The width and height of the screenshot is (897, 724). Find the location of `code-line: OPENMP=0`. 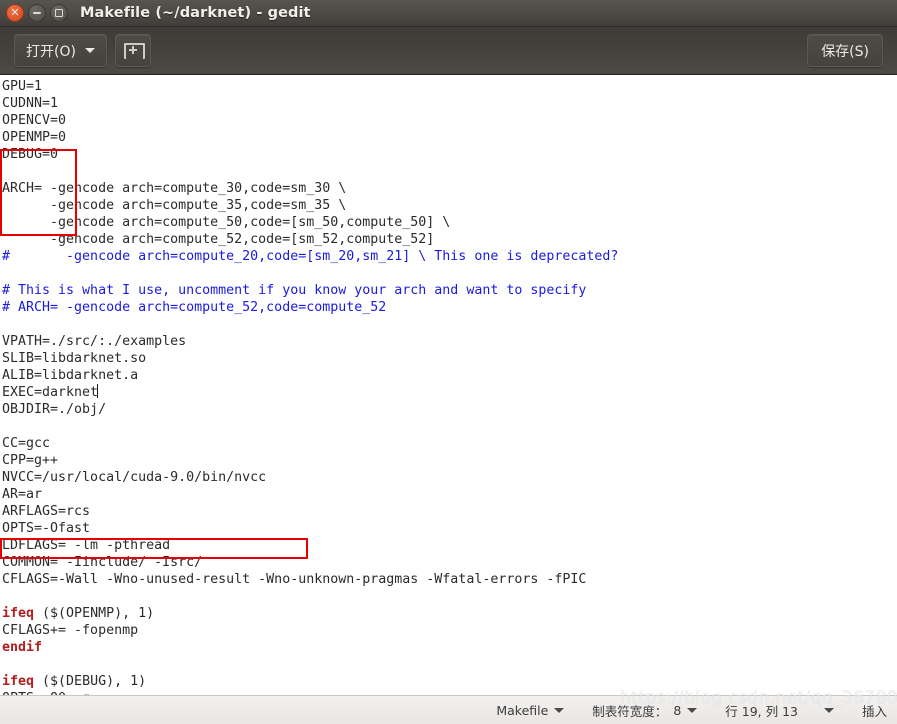

code-line: OPENMP=0 is located at coordinates (449, 137).